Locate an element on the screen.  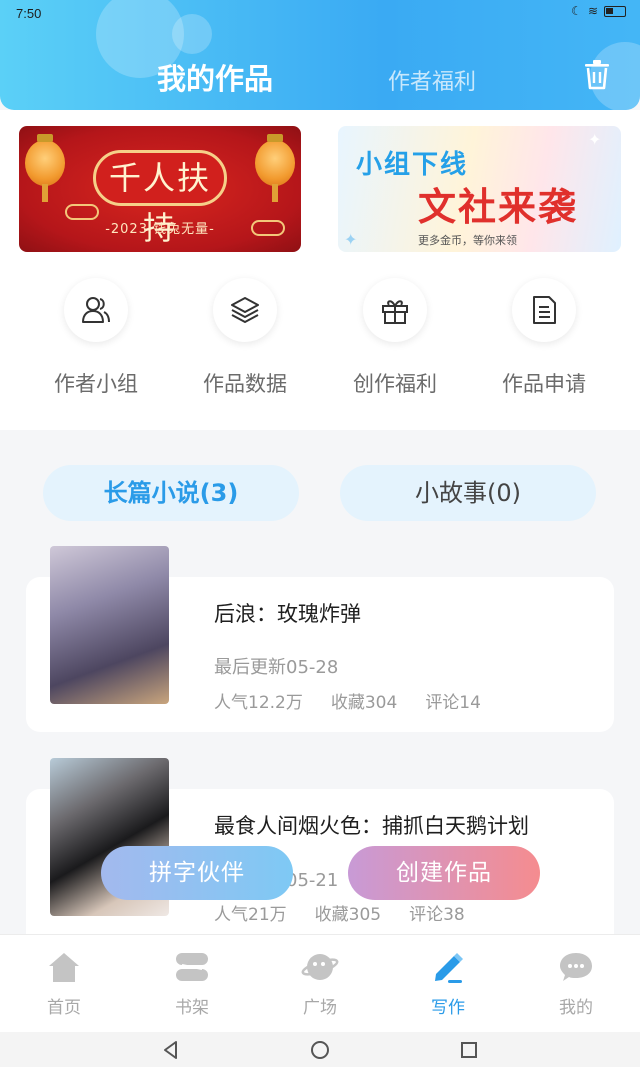
menu-label: 创作福利 is located at coordinates (395, 384).